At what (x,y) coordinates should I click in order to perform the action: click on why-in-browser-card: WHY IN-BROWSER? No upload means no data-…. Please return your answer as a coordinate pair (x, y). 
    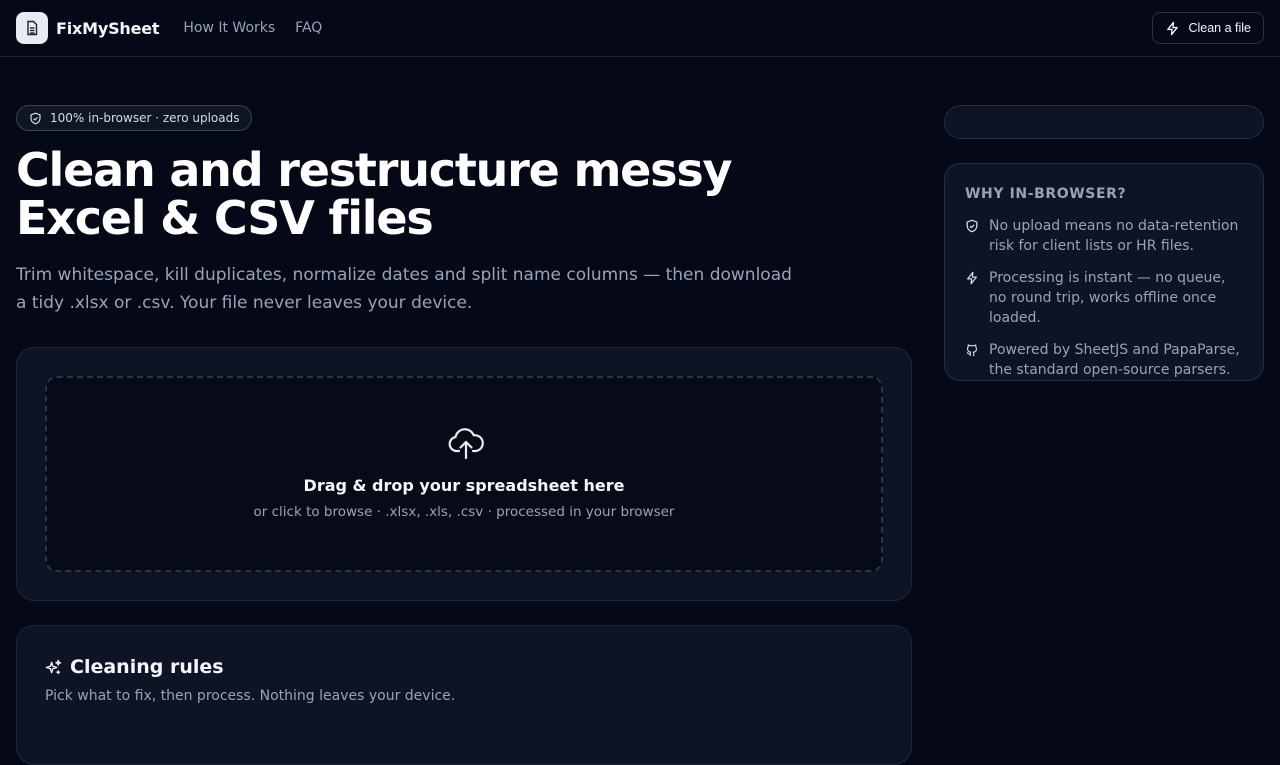
    Looking at the image, I should click on (1104, 272).